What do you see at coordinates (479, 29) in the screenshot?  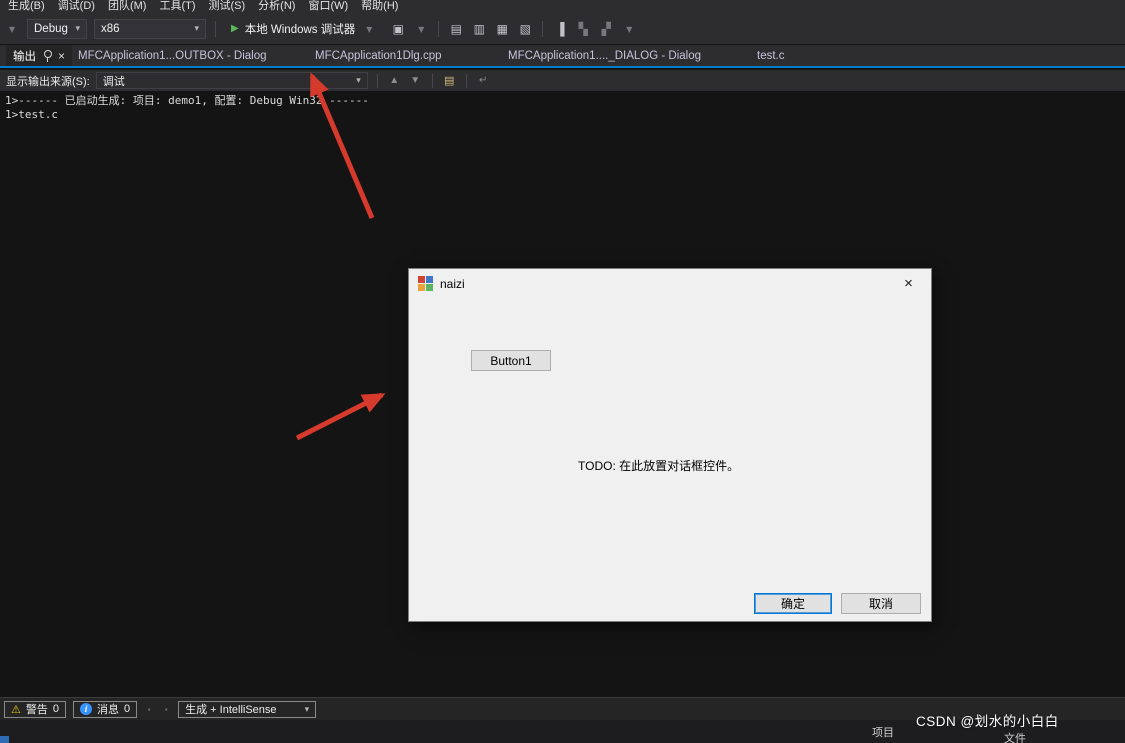 I see `align-controls-icon: ▥` at bounding box center [479, 29].